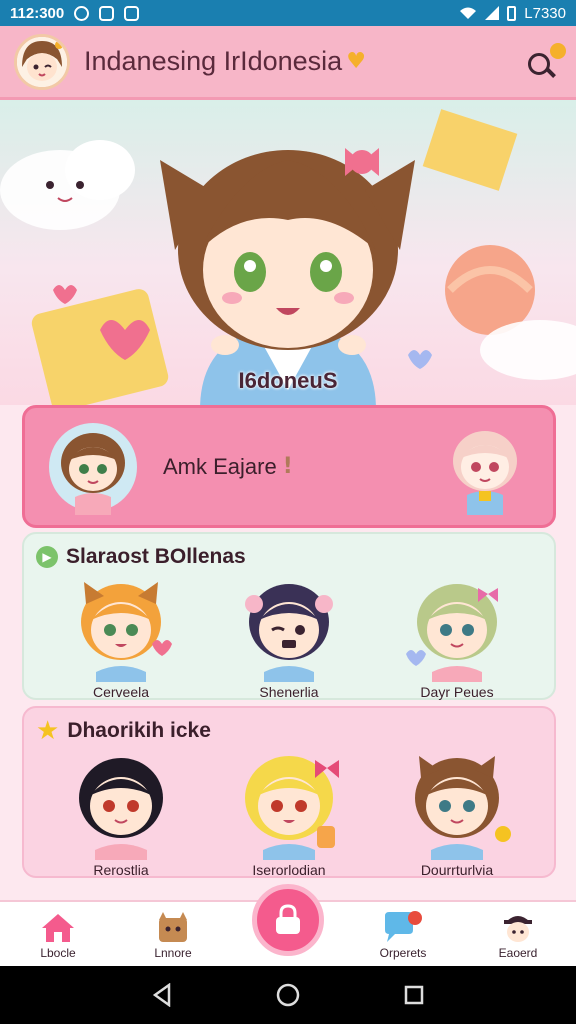  I want to click on wifi-icon, so click(468, 13).